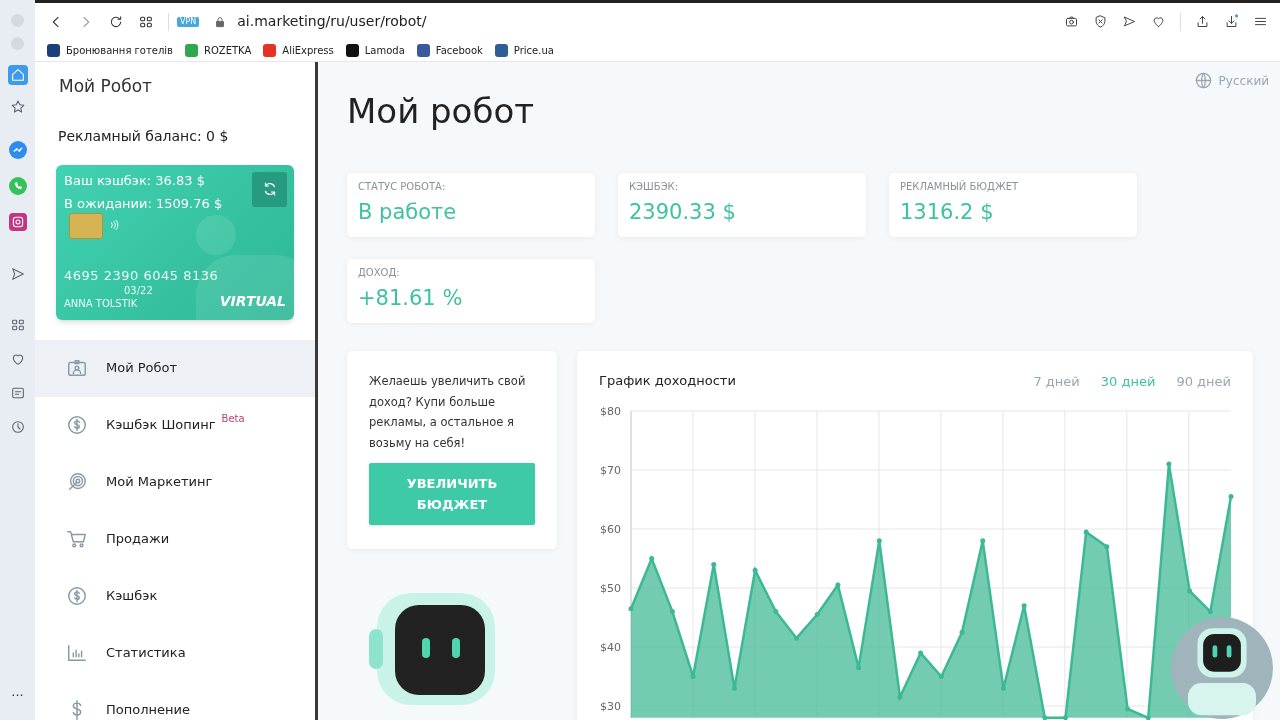 This screenshot has height=720, width=1280. I want to click on balance-text: Рекламный баланс: 0 $, so click(143, 136).